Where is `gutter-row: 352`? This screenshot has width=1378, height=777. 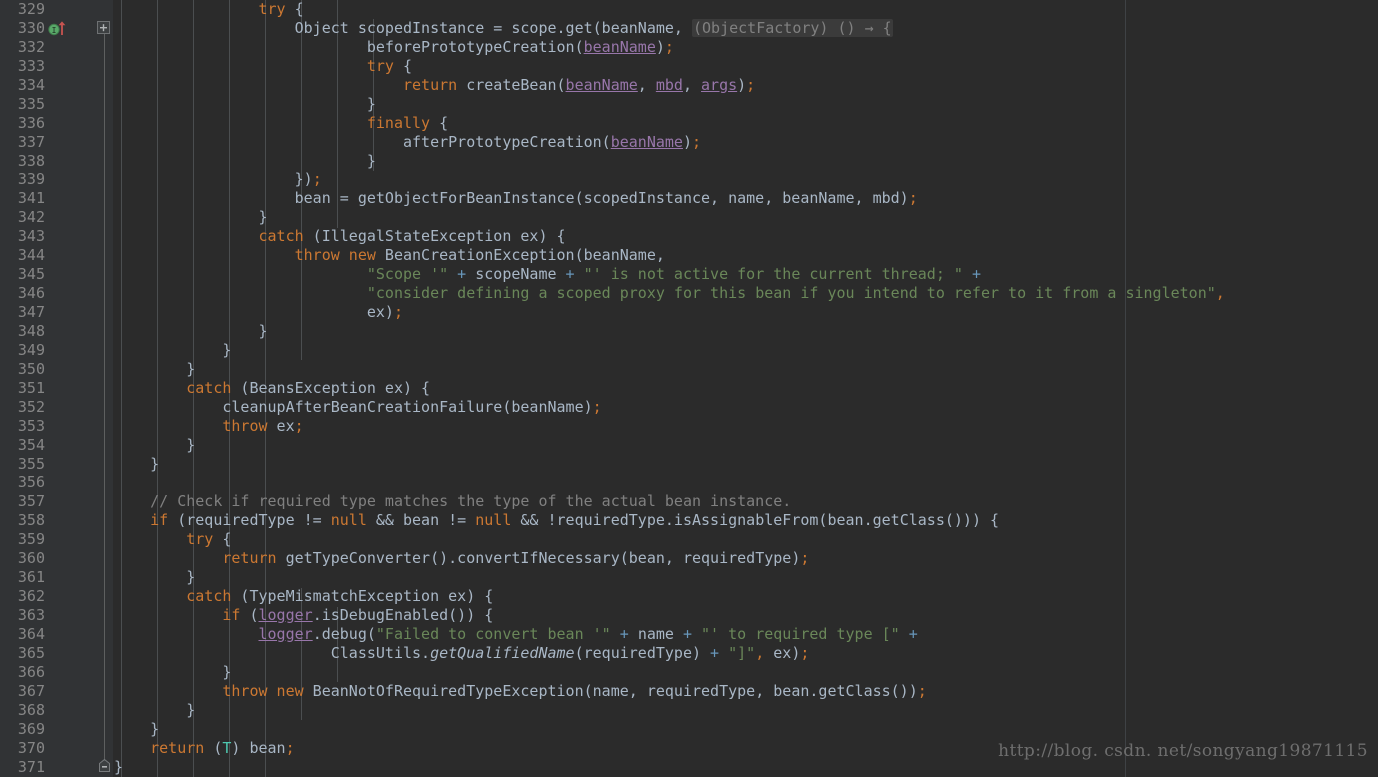
gutter-row: 352 is located at coordinates (56, 407).